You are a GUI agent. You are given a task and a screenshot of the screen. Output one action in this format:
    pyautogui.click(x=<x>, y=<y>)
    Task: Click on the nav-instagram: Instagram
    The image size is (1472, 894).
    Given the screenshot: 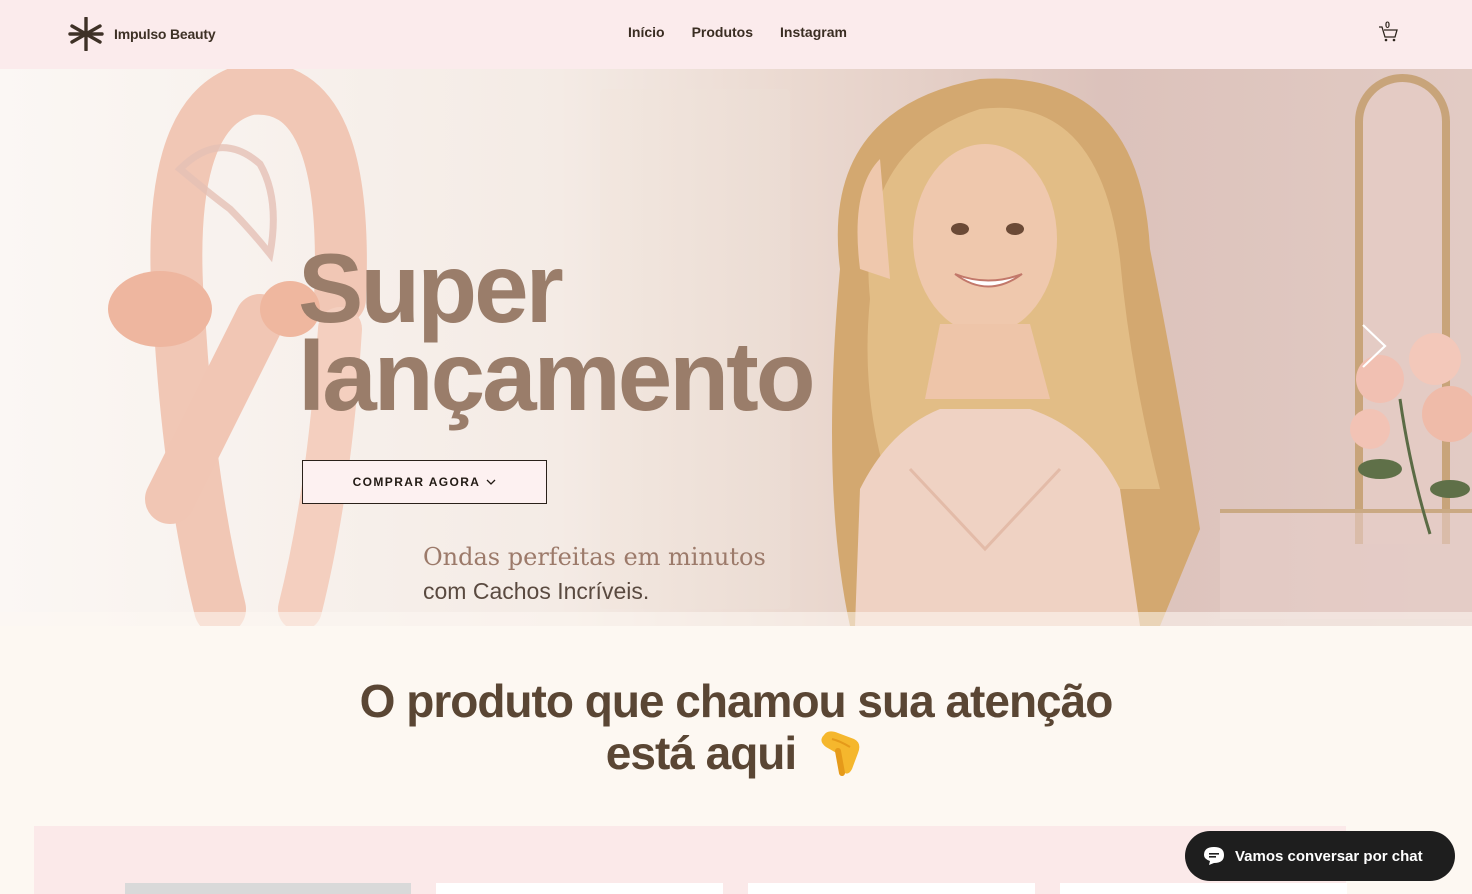 What is the action you would take?
    pyautogui.click(x=813, y=32)
    